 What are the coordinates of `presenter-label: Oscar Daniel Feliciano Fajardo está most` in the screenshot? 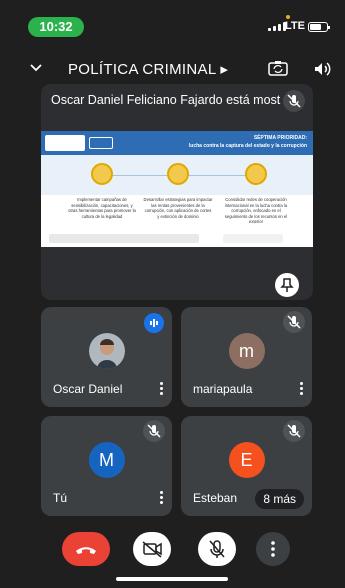 It's located at (166, 100).